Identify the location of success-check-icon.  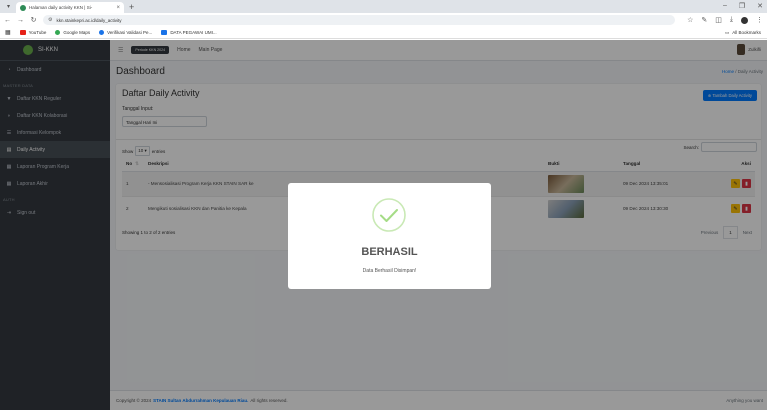
(389, 215).